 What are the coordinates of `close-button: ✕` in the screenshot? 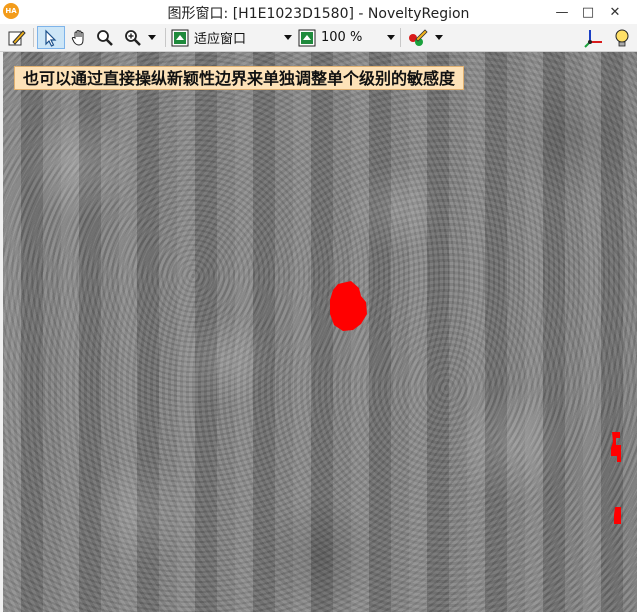 It's located at (615, 12).